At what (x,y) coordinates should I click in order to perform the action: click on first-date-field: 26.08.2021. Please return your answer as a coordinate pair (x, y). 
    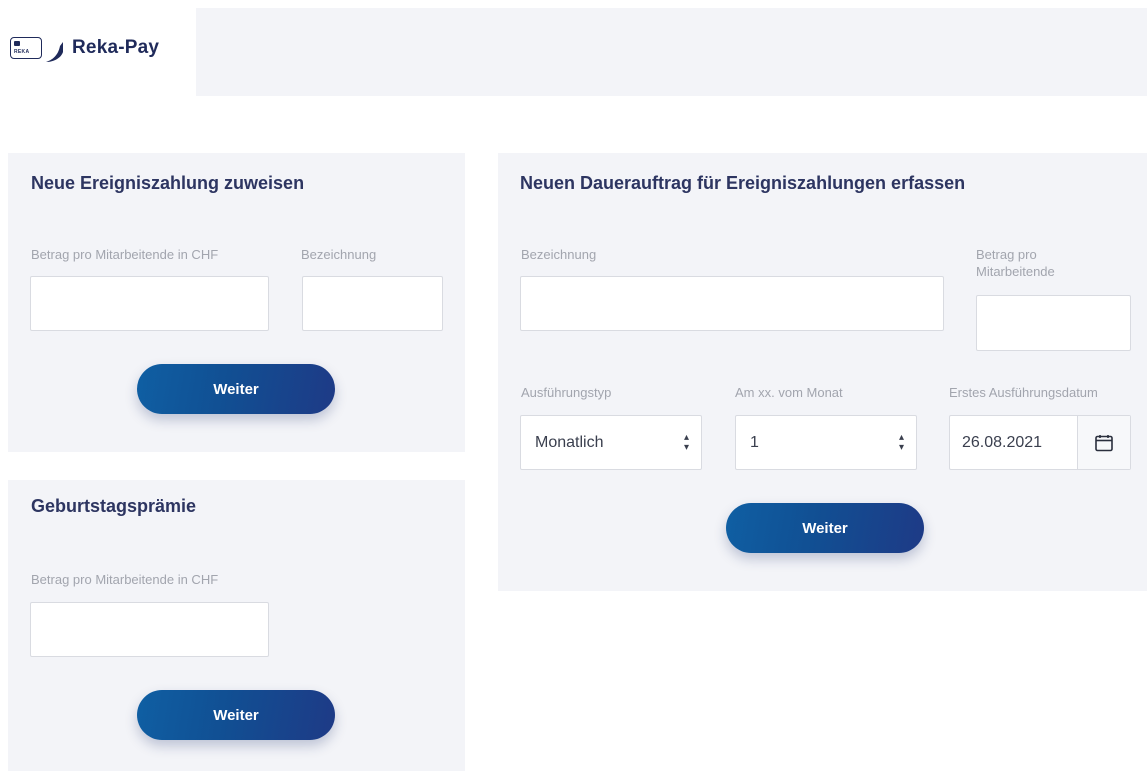
    Looking at the image, I should click on (1040, 442).